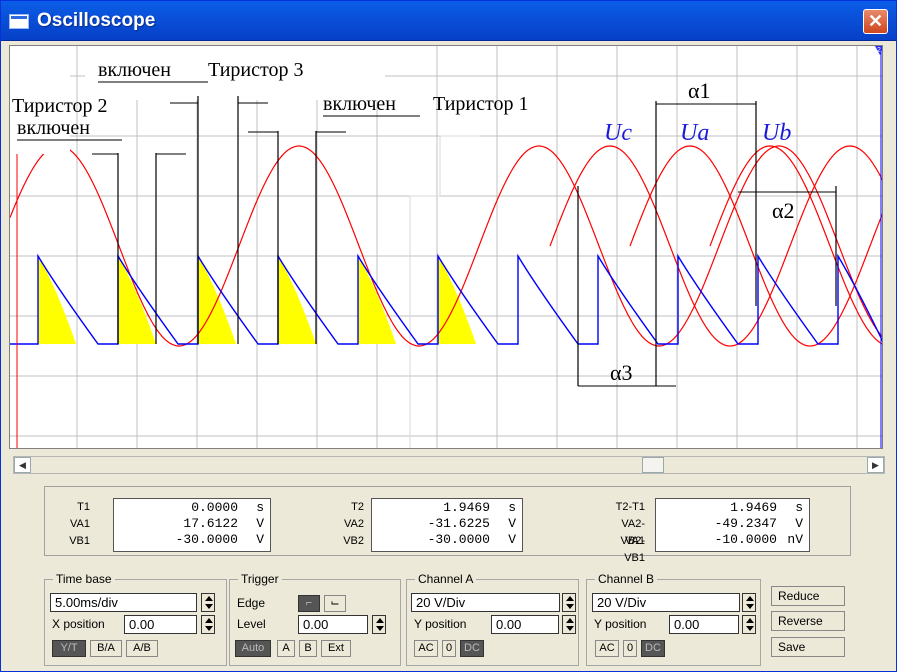 Image resolution: width=897 pixels, height=672 pixels. Describe the element at coordinates (359, 104) in the screenshot. I see `thyristor-1-prefix: включен` at that location.